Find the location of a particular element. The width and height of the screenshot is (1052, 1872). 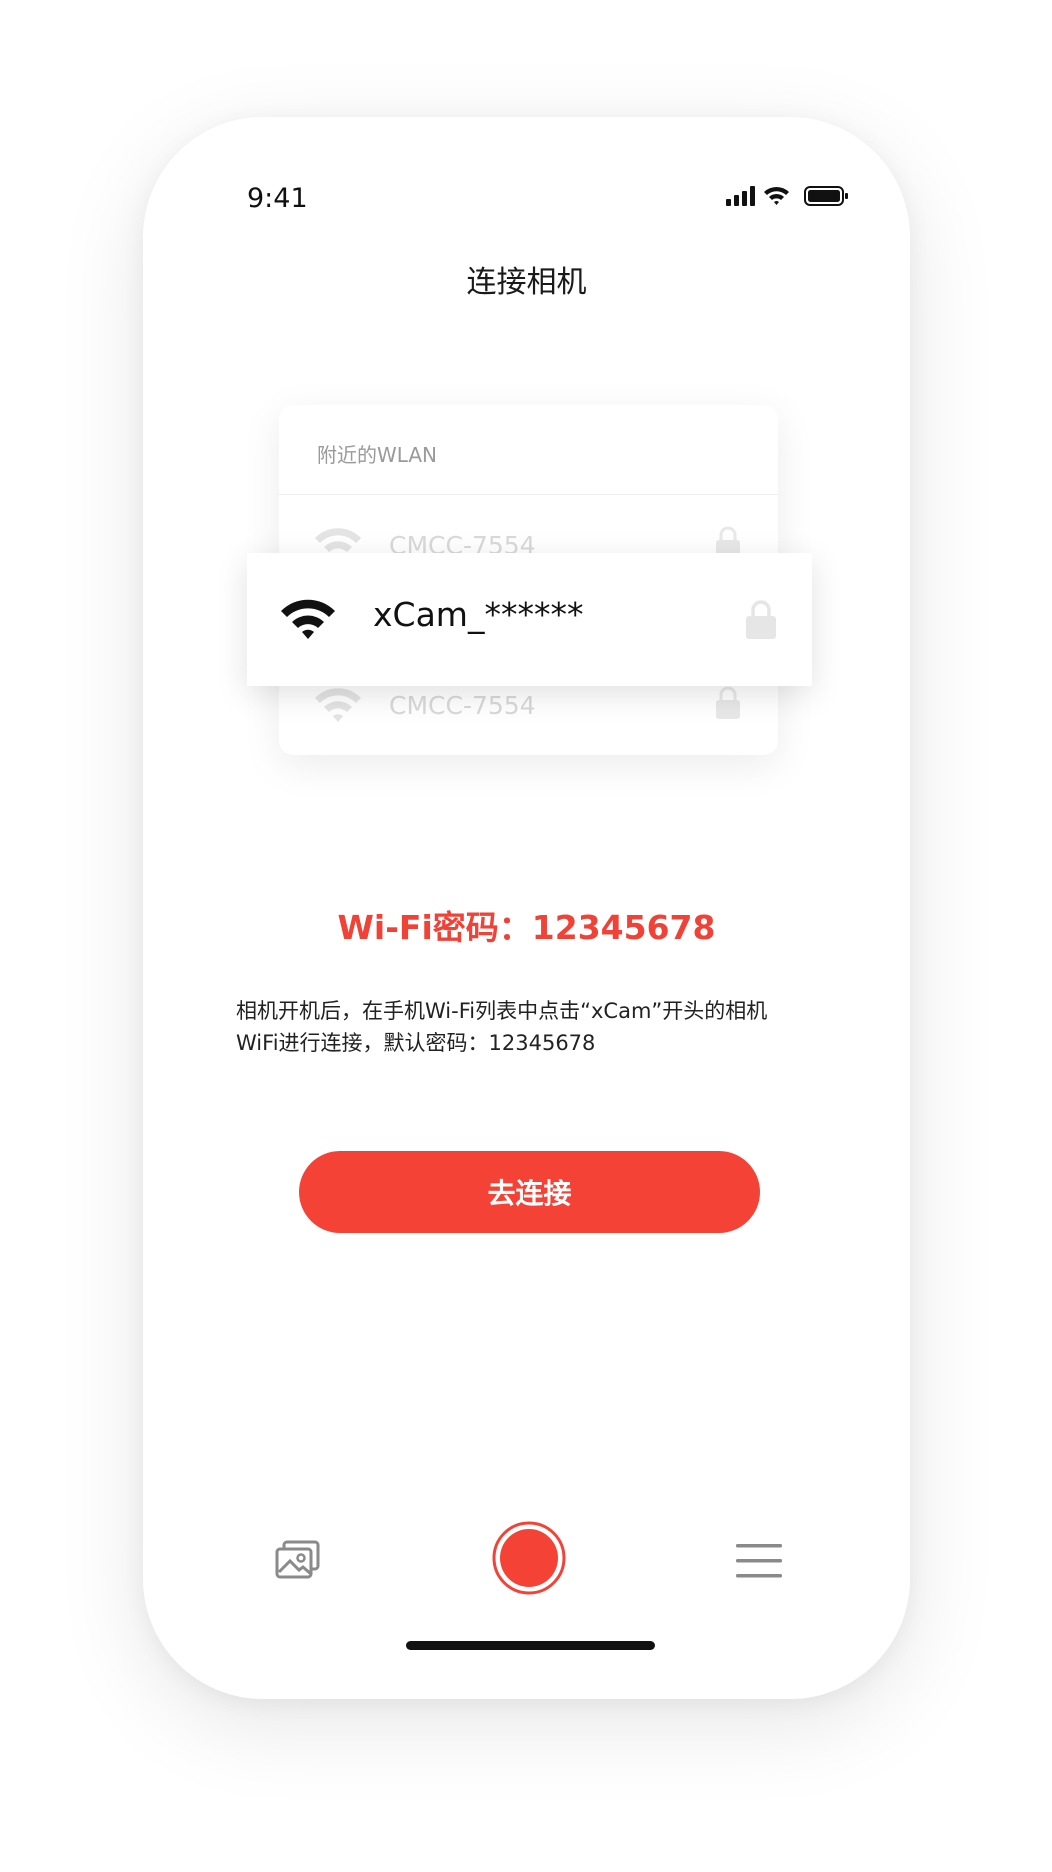

record-icon is located at coordinates (529, 1558).